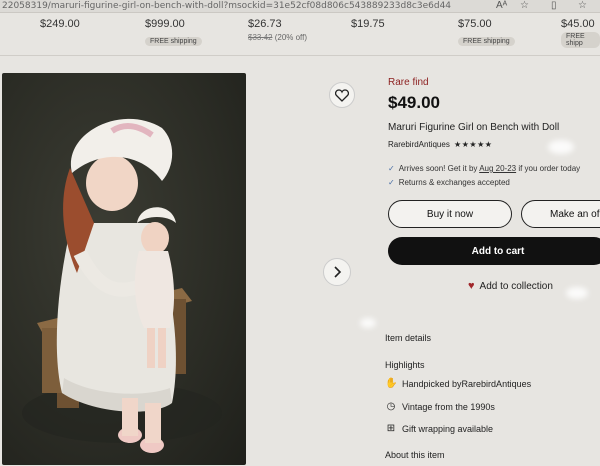 The width and height of the screenshot is (600, 466). Describe the element at coordinates (554, 5) in the screenshot. I see `split-view-icon: ▯` at that location.